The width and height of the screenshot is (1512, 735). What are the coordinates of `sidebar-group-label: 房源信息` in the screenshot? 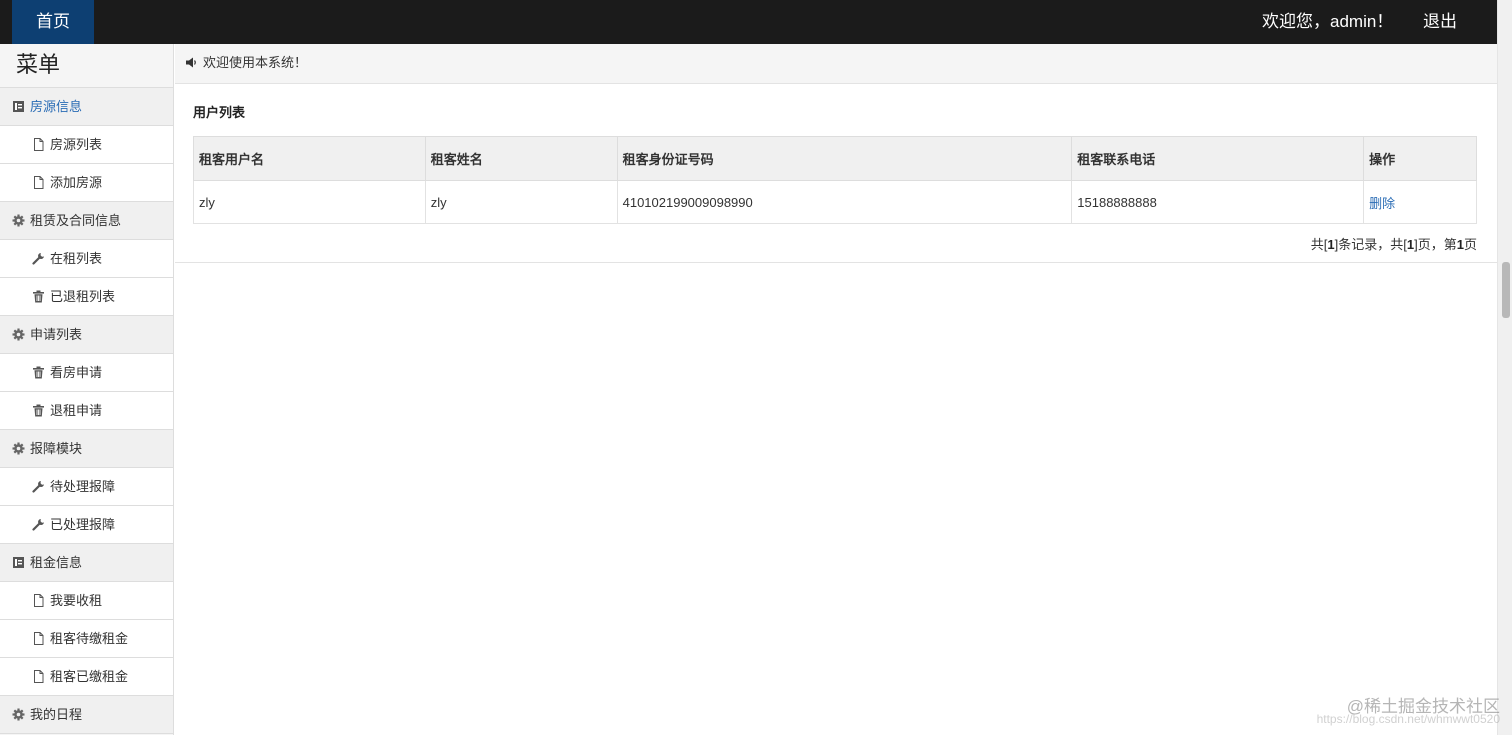 It's located at (56, 106).